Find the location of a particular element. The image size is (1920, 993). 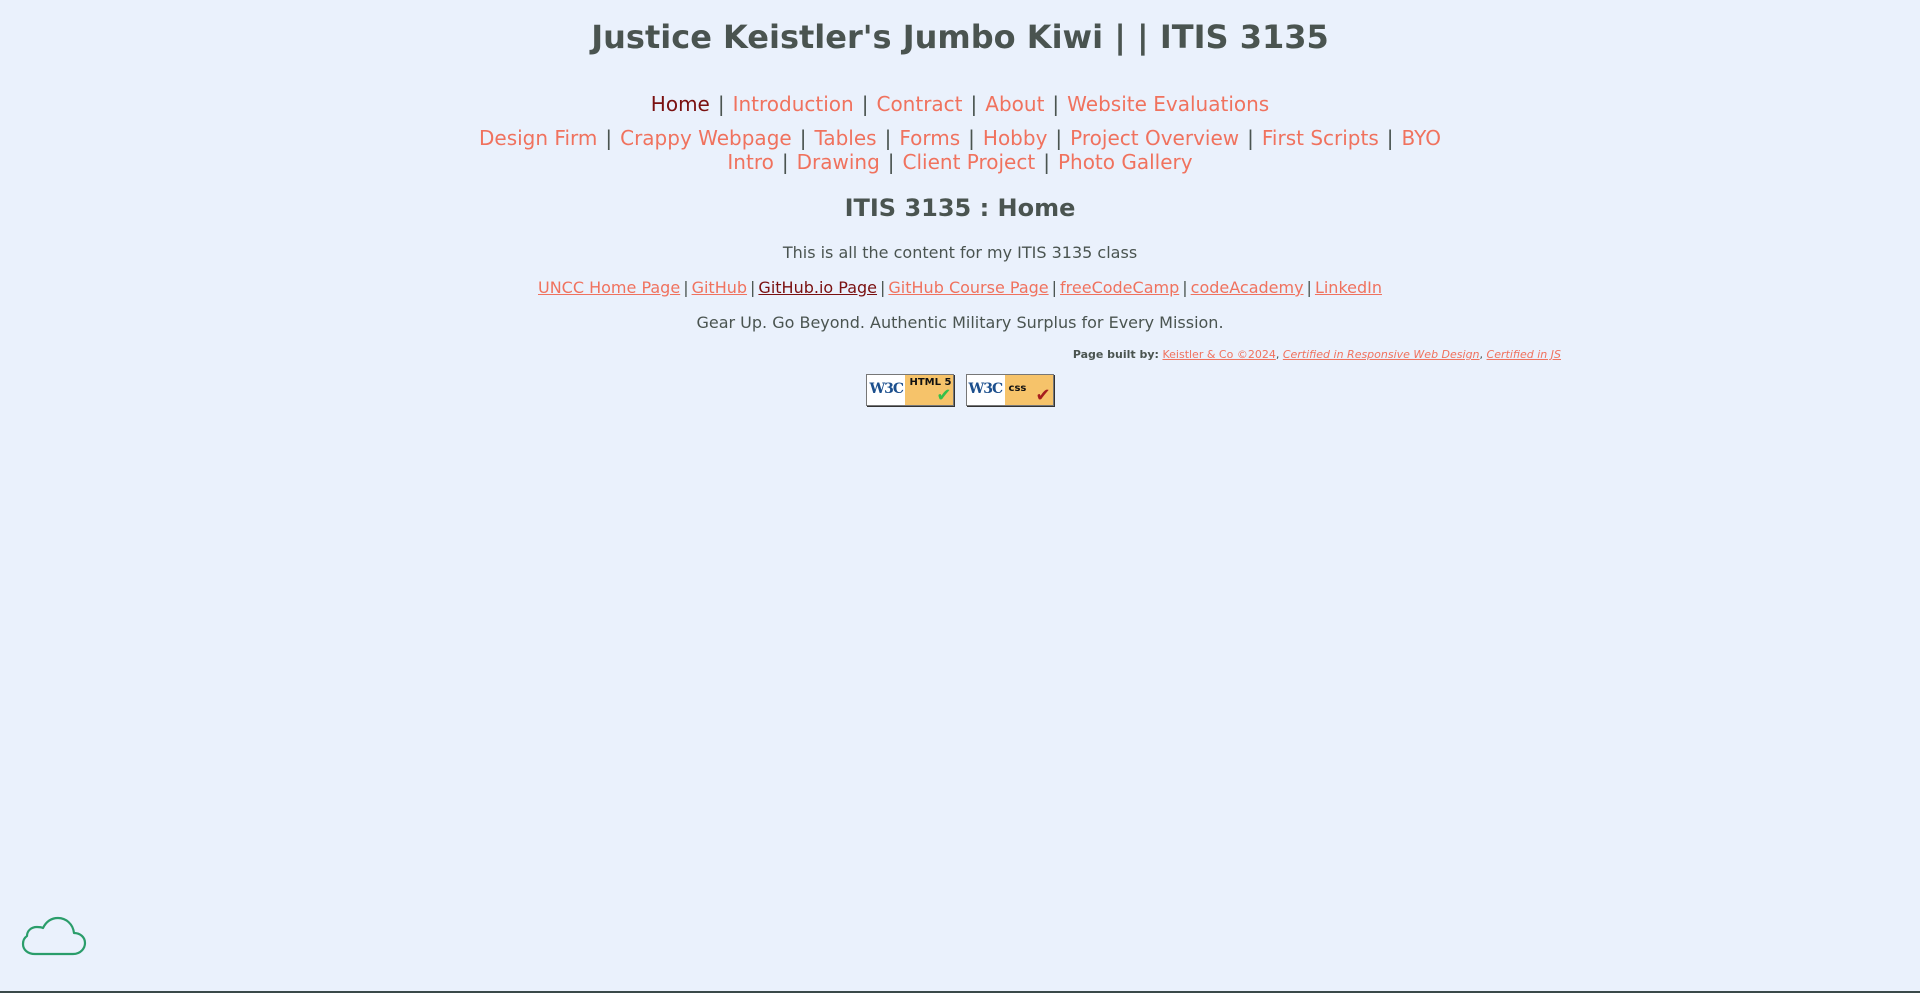

built-by-label: Page built by: is located at coordinates (1115, 354).